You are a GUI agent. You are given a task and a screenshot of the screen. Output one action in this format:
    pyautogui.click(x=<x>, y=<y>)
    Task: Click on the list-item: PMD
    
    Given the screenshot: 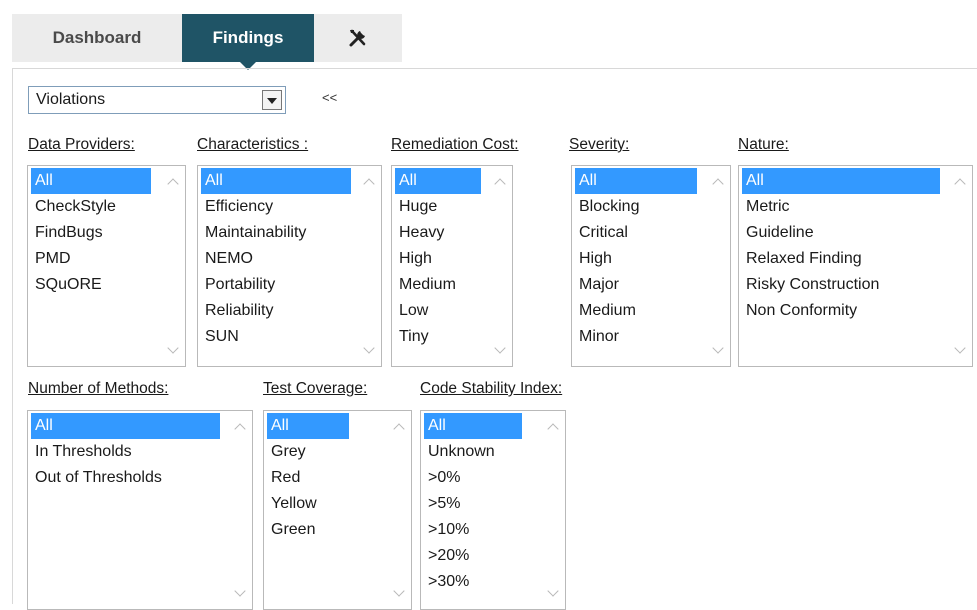 What is the action you would take?
    pyautogui.click(x=91, y=259)
    